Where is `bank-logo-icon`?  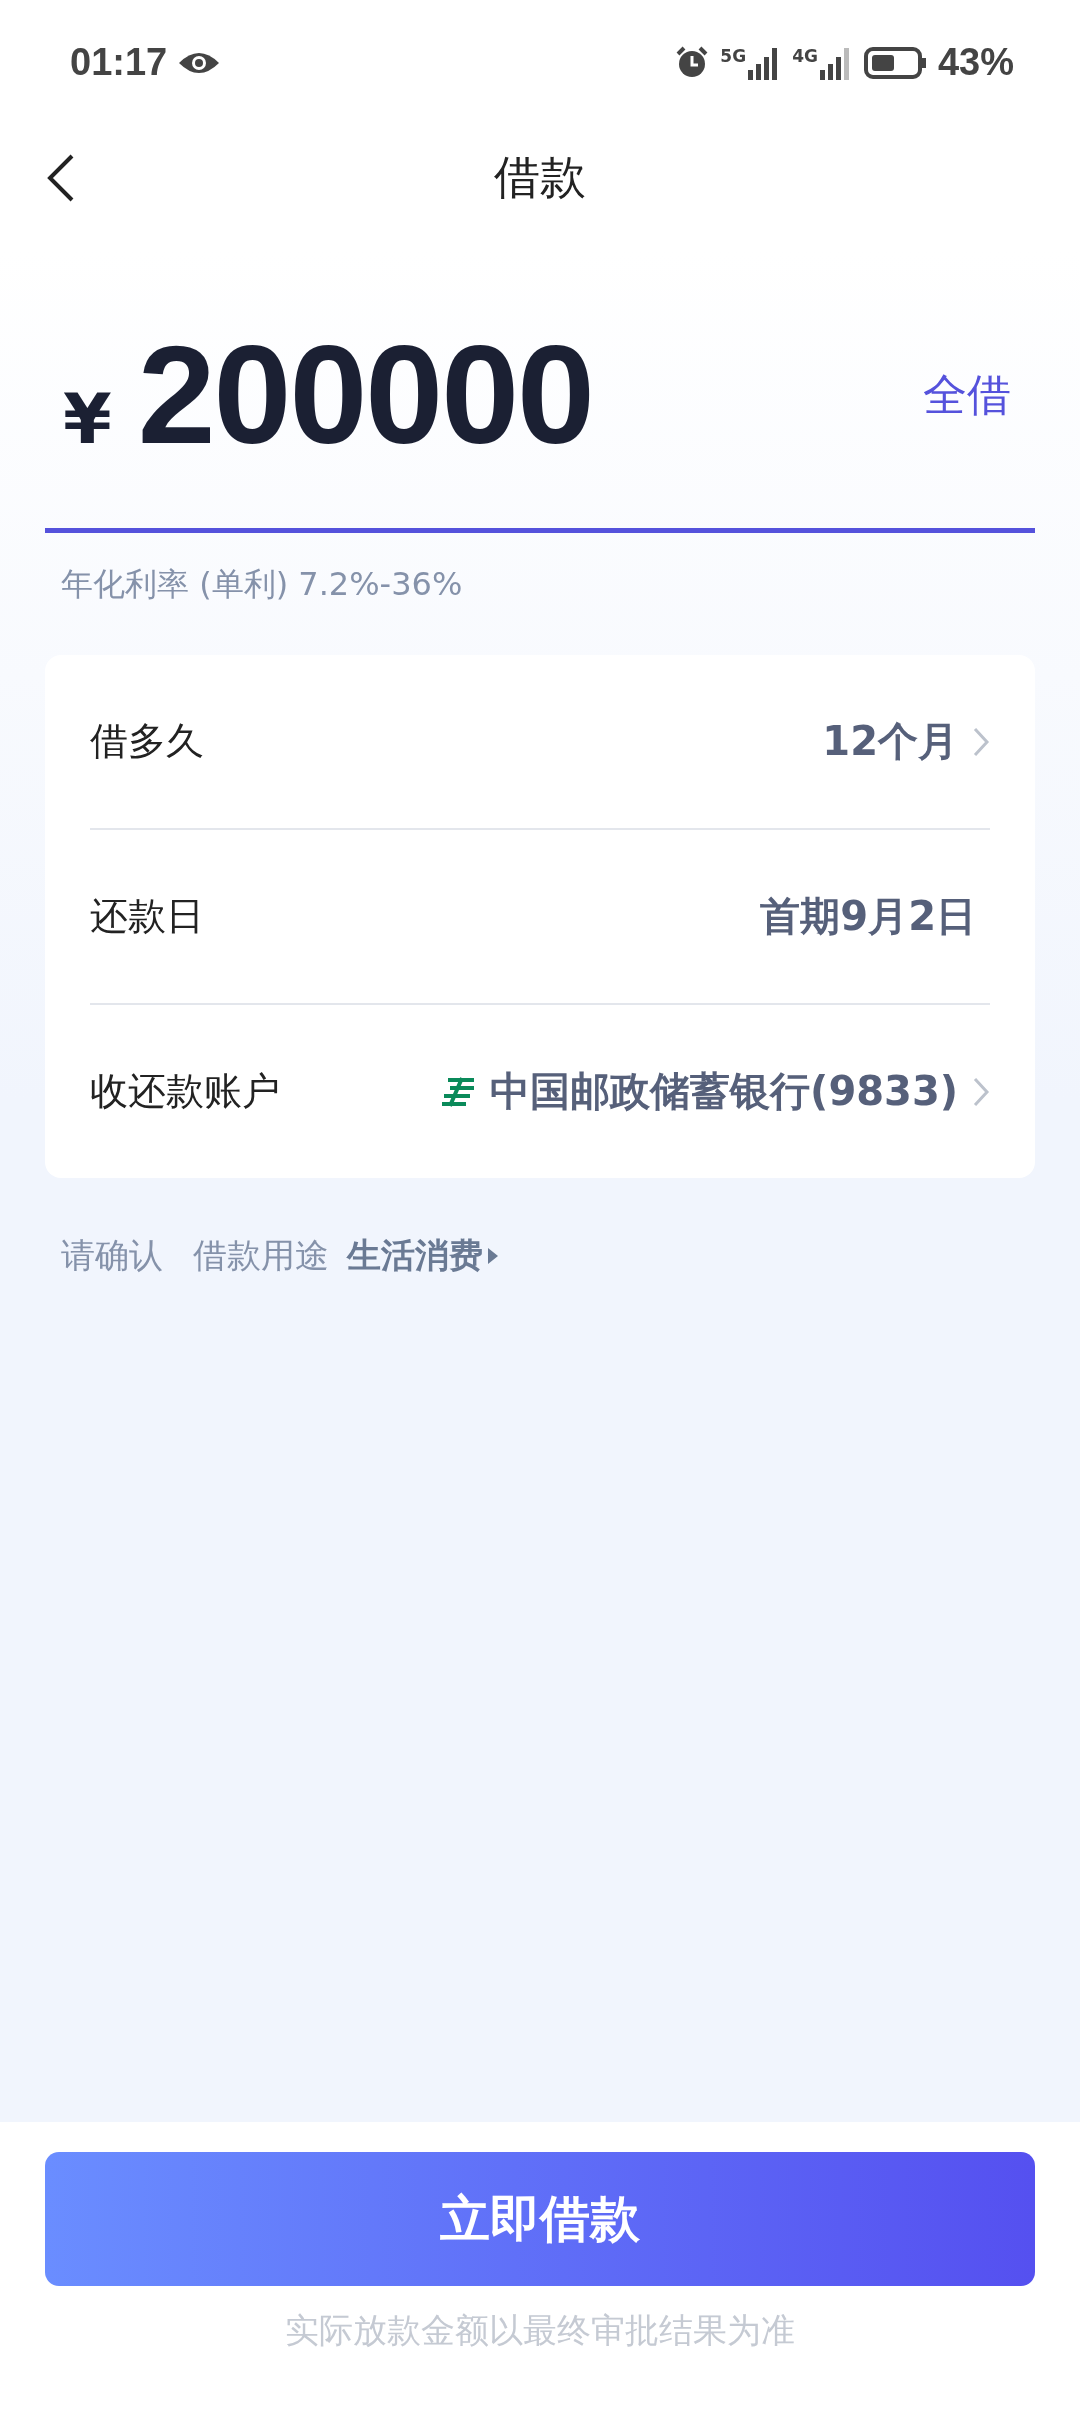 bank-logo-icon is located at coordinates (458, 1091).